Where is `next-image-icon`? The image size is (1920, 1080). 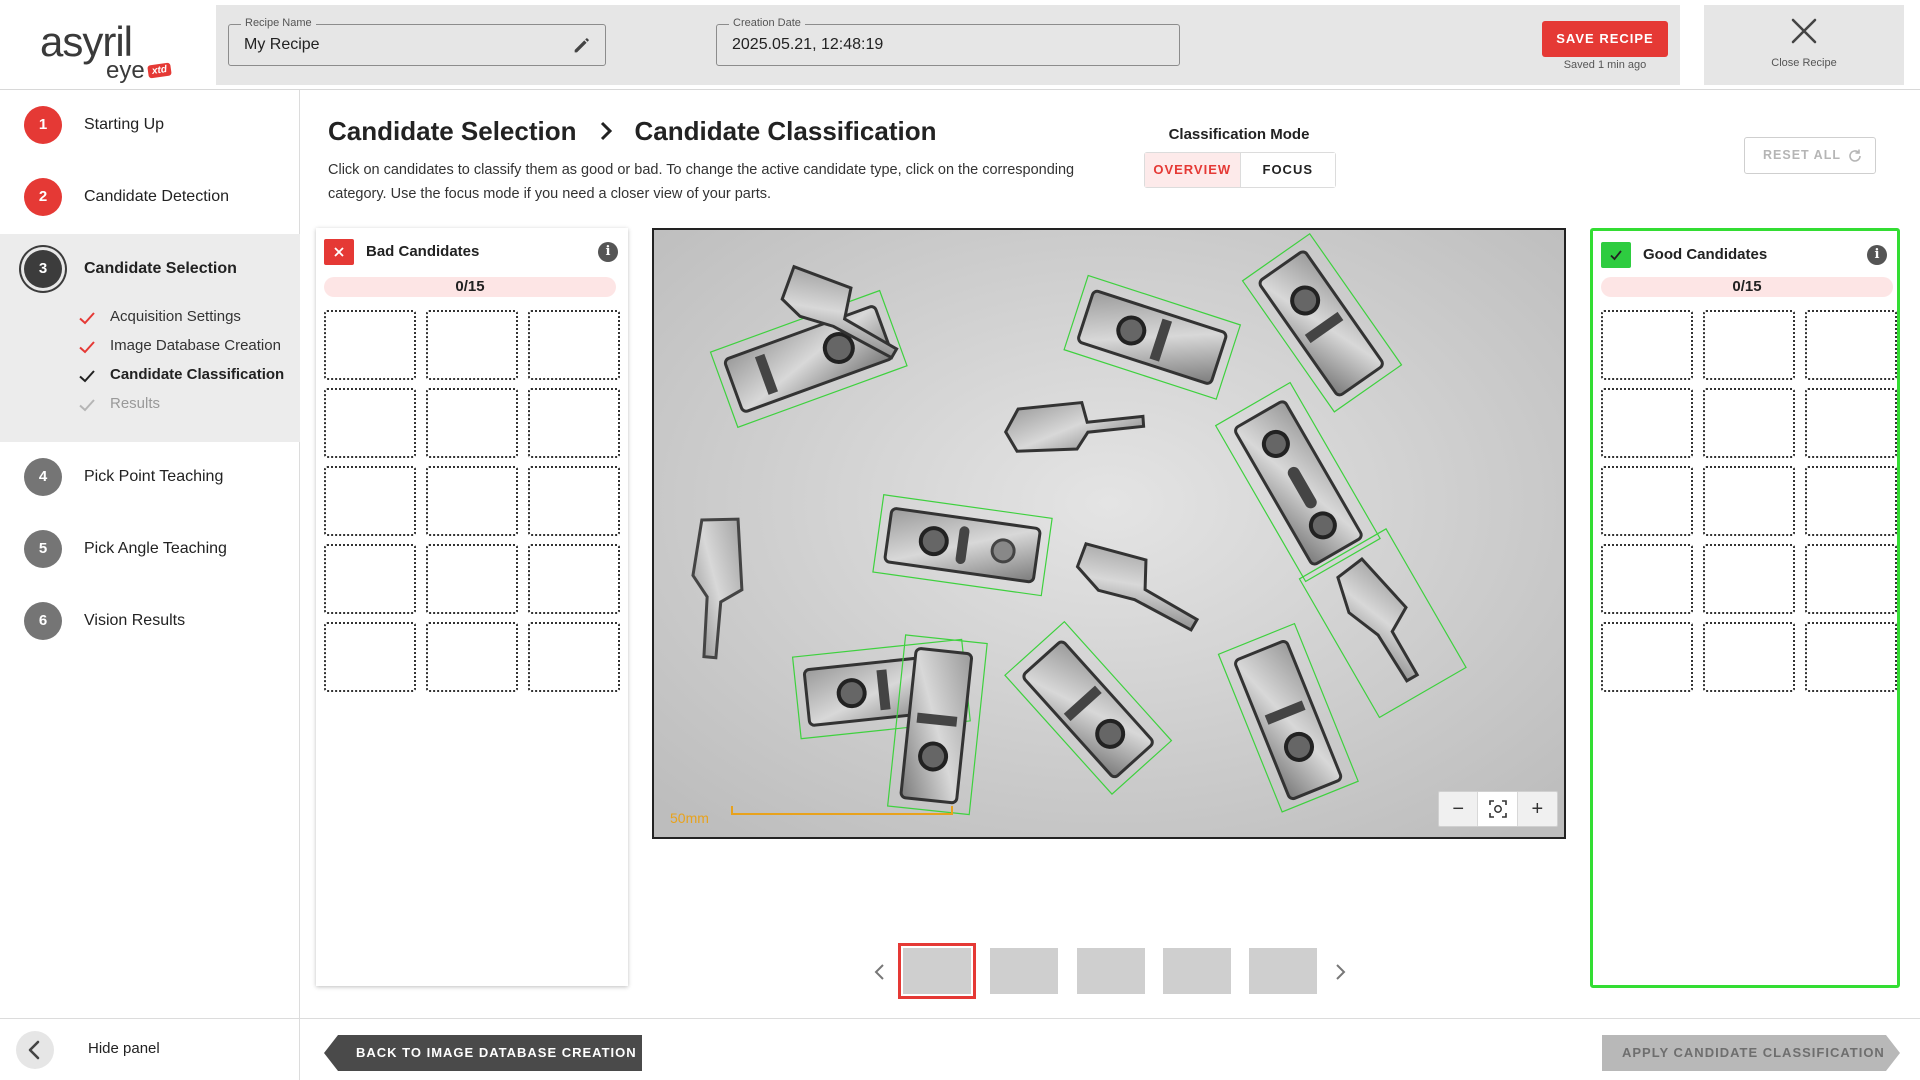
next-image-icon is located at coordinates (1340, 972).